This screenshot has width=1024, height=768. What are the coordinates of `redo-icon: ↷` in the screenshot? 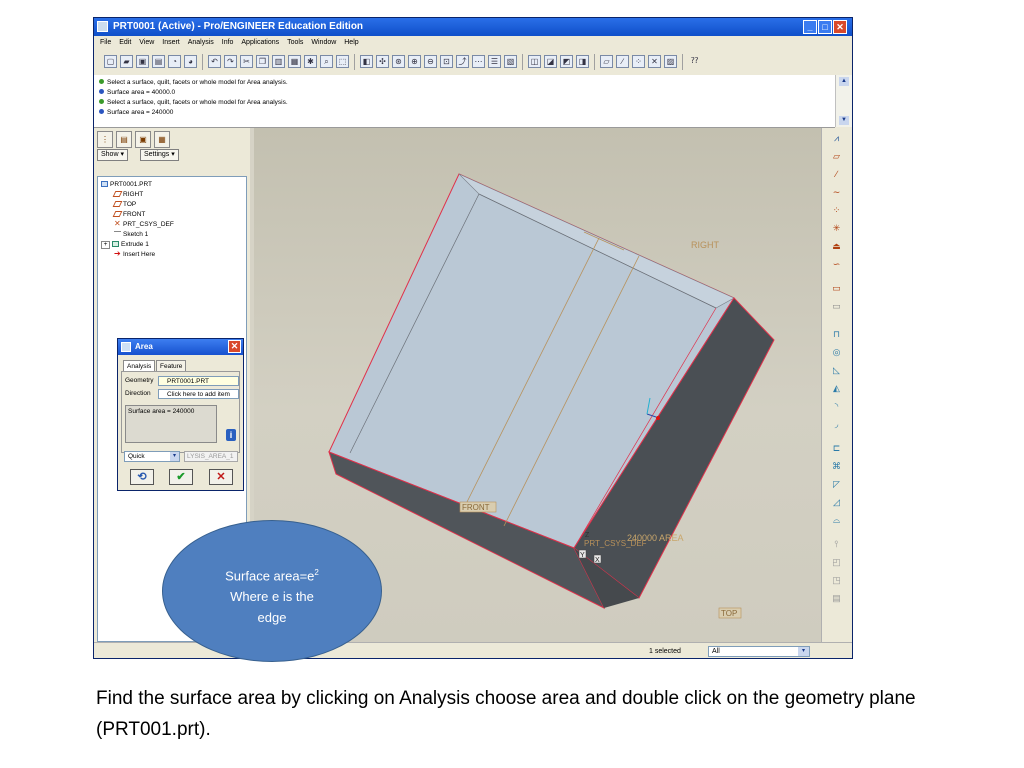 It's located at (230, 61).